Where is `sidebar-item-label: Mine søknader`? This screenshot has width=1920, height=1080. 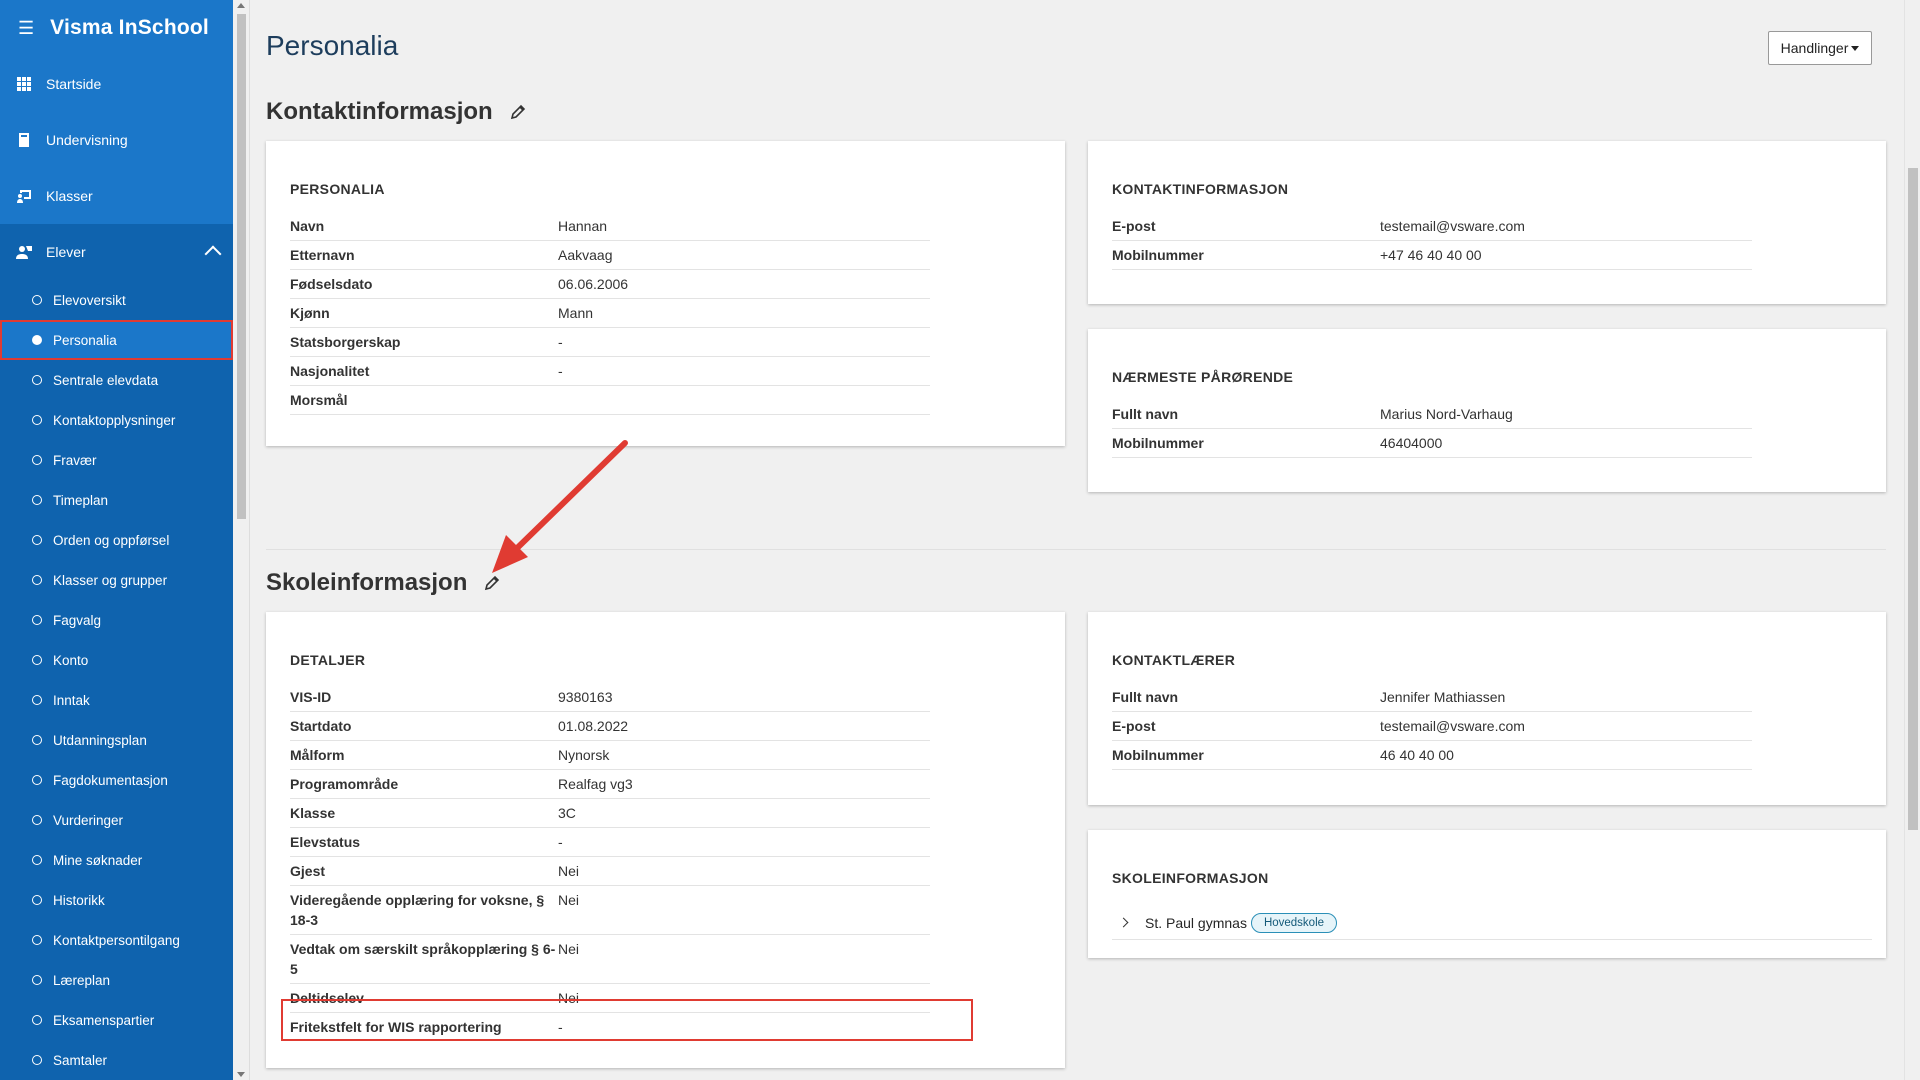
sidebar-item-label: Mine søknader is located at coordinates (98, 860).